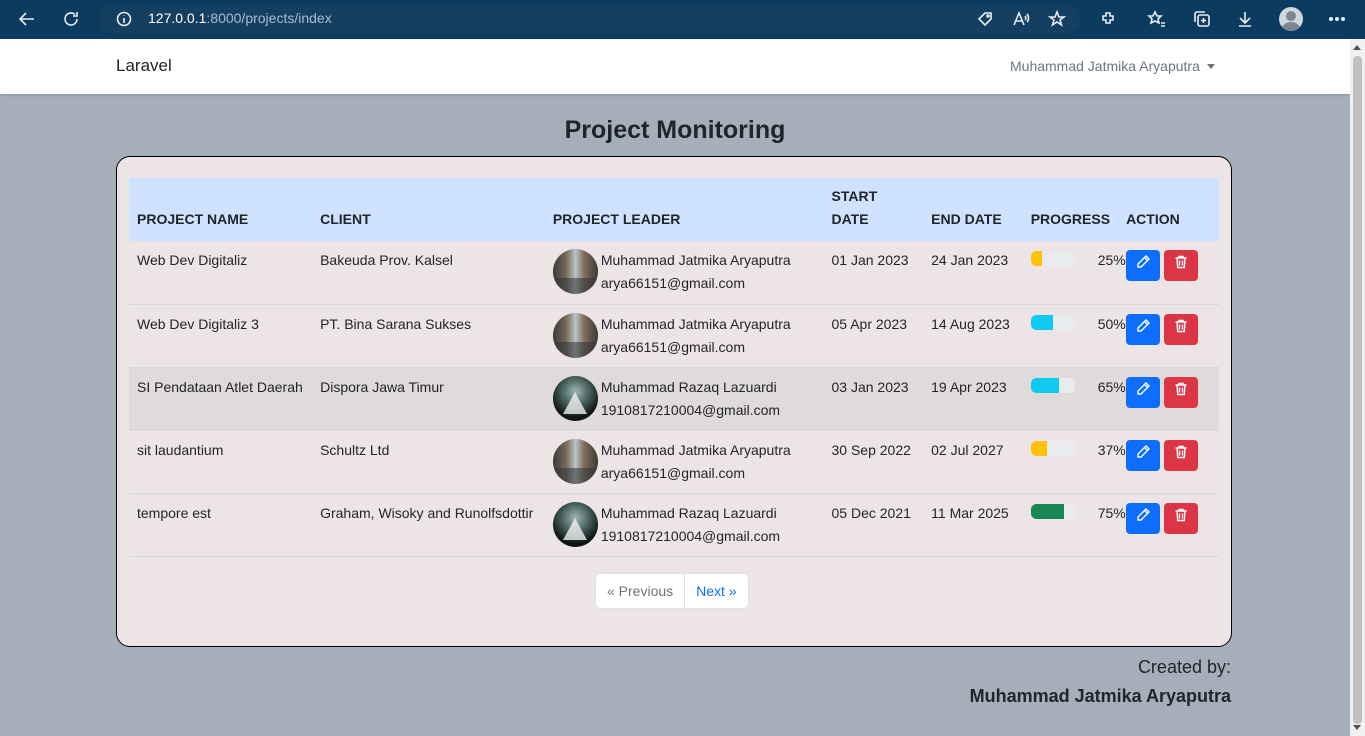 This screenshot has width=1365, height=736. I want to click on scroll-up-arrow-icon, so click(1357, 47).